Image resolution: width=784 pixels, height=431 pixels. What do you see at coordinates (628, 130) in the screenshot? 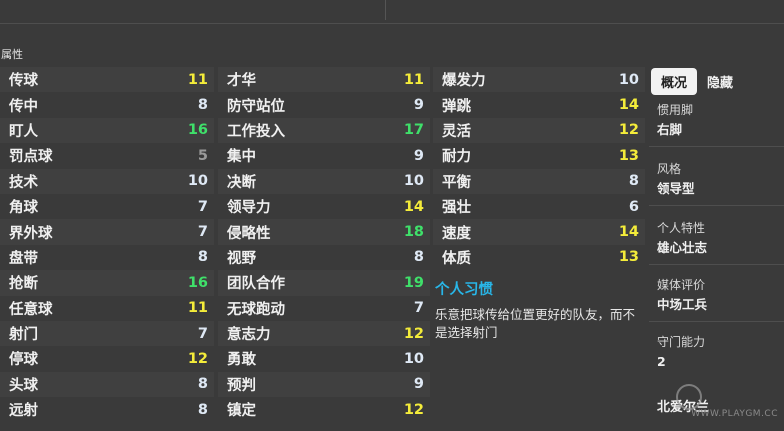
I see `attribute-value: 12` at bounding box center [628, 130].